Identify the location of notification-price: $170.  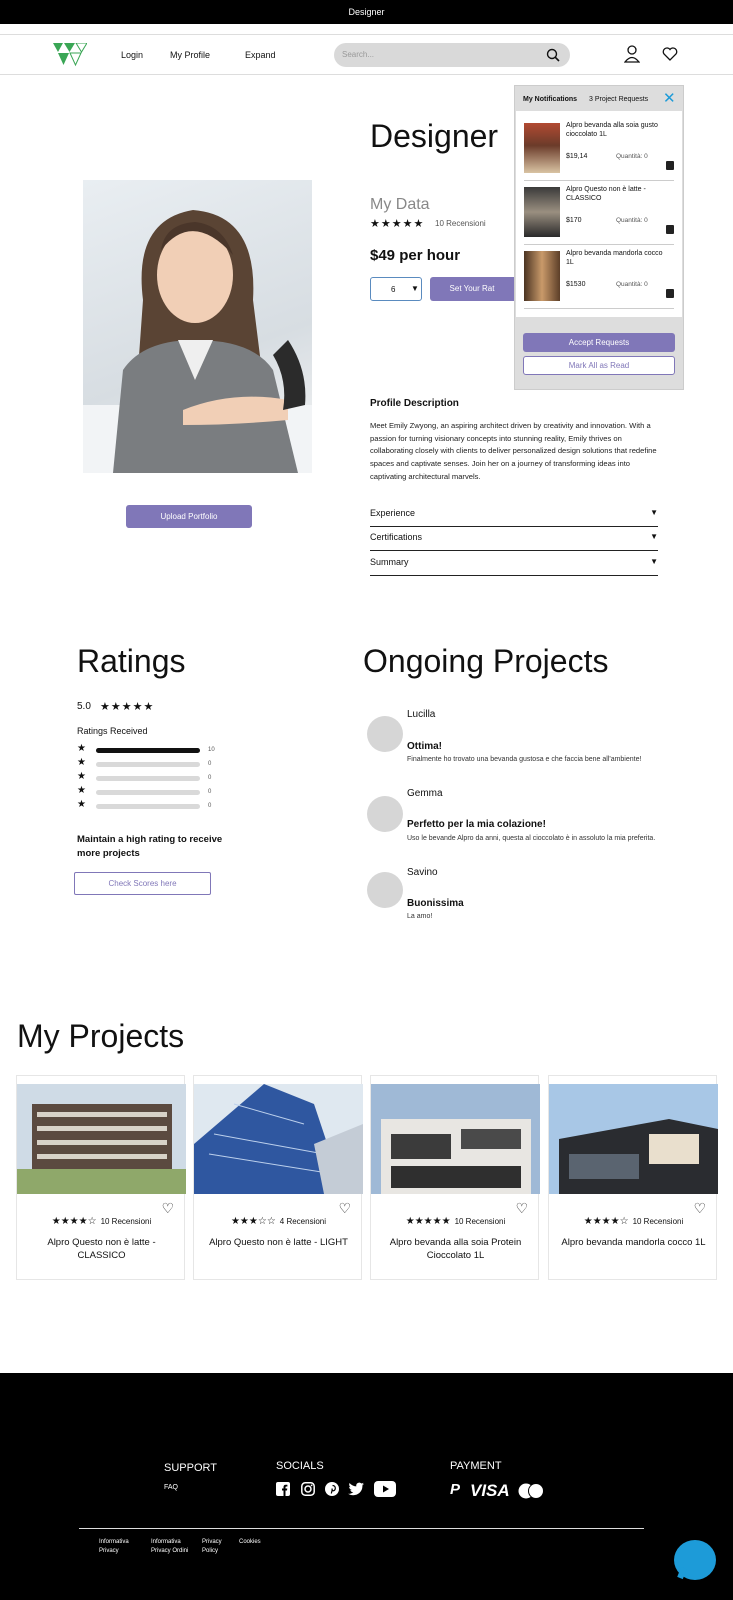
(574, 220).